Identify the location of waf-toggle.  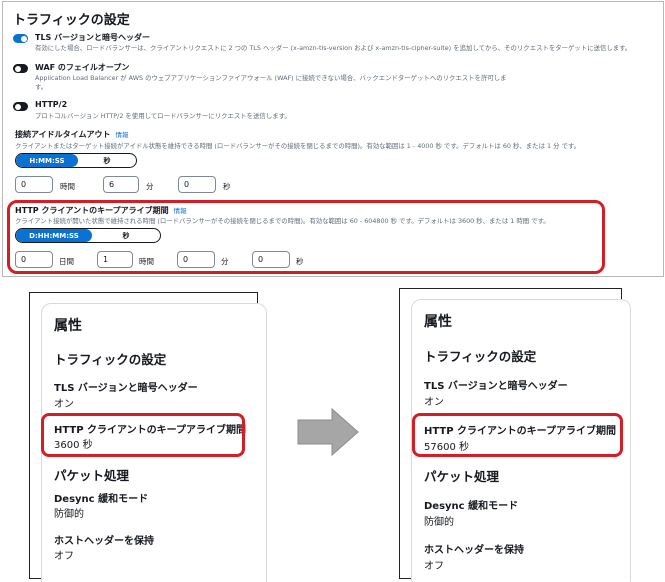
(20, 68).